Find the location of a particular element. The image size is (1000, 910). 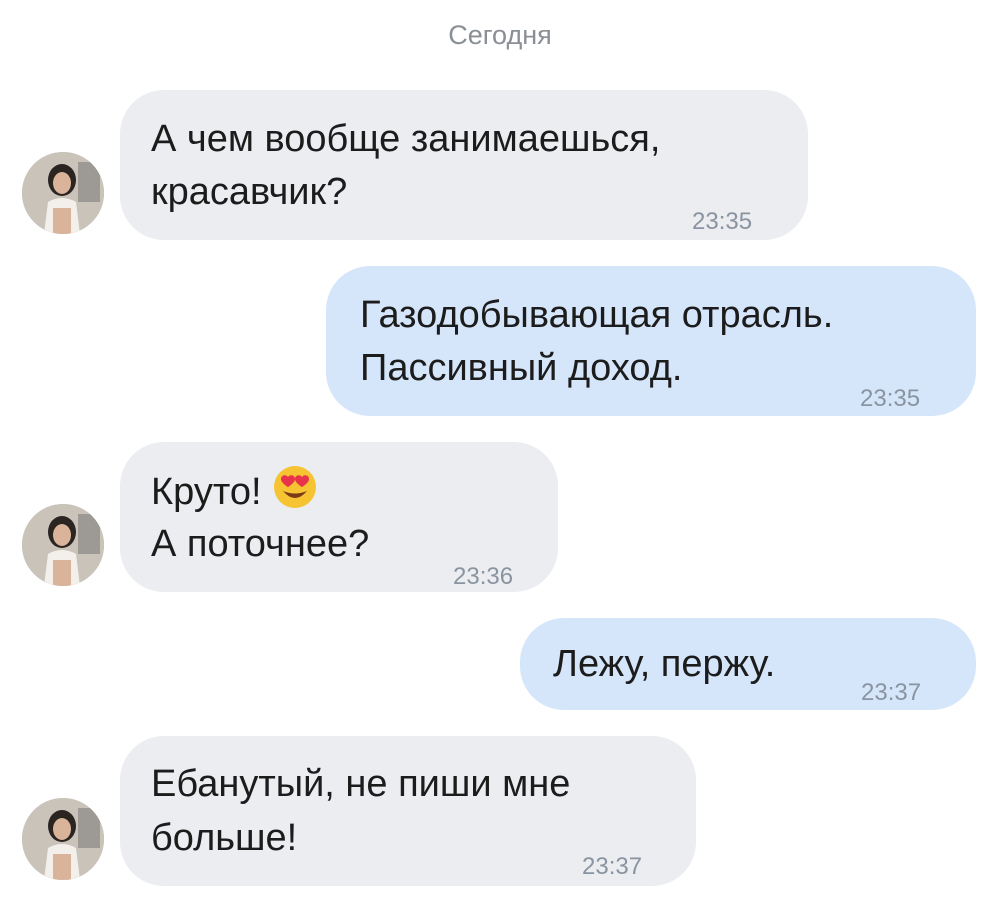

message-text-line: красавчик? is located at coordinates (249, 192).